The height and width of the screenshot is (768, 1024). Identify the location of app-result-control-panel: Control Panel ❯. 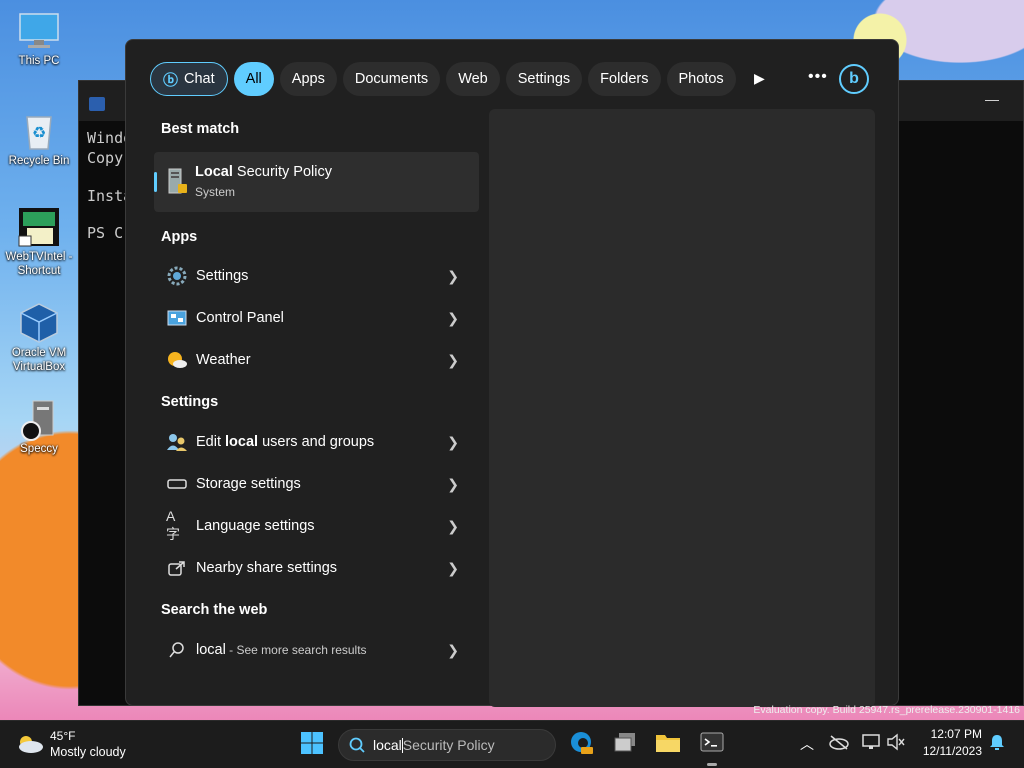
(316, 318).